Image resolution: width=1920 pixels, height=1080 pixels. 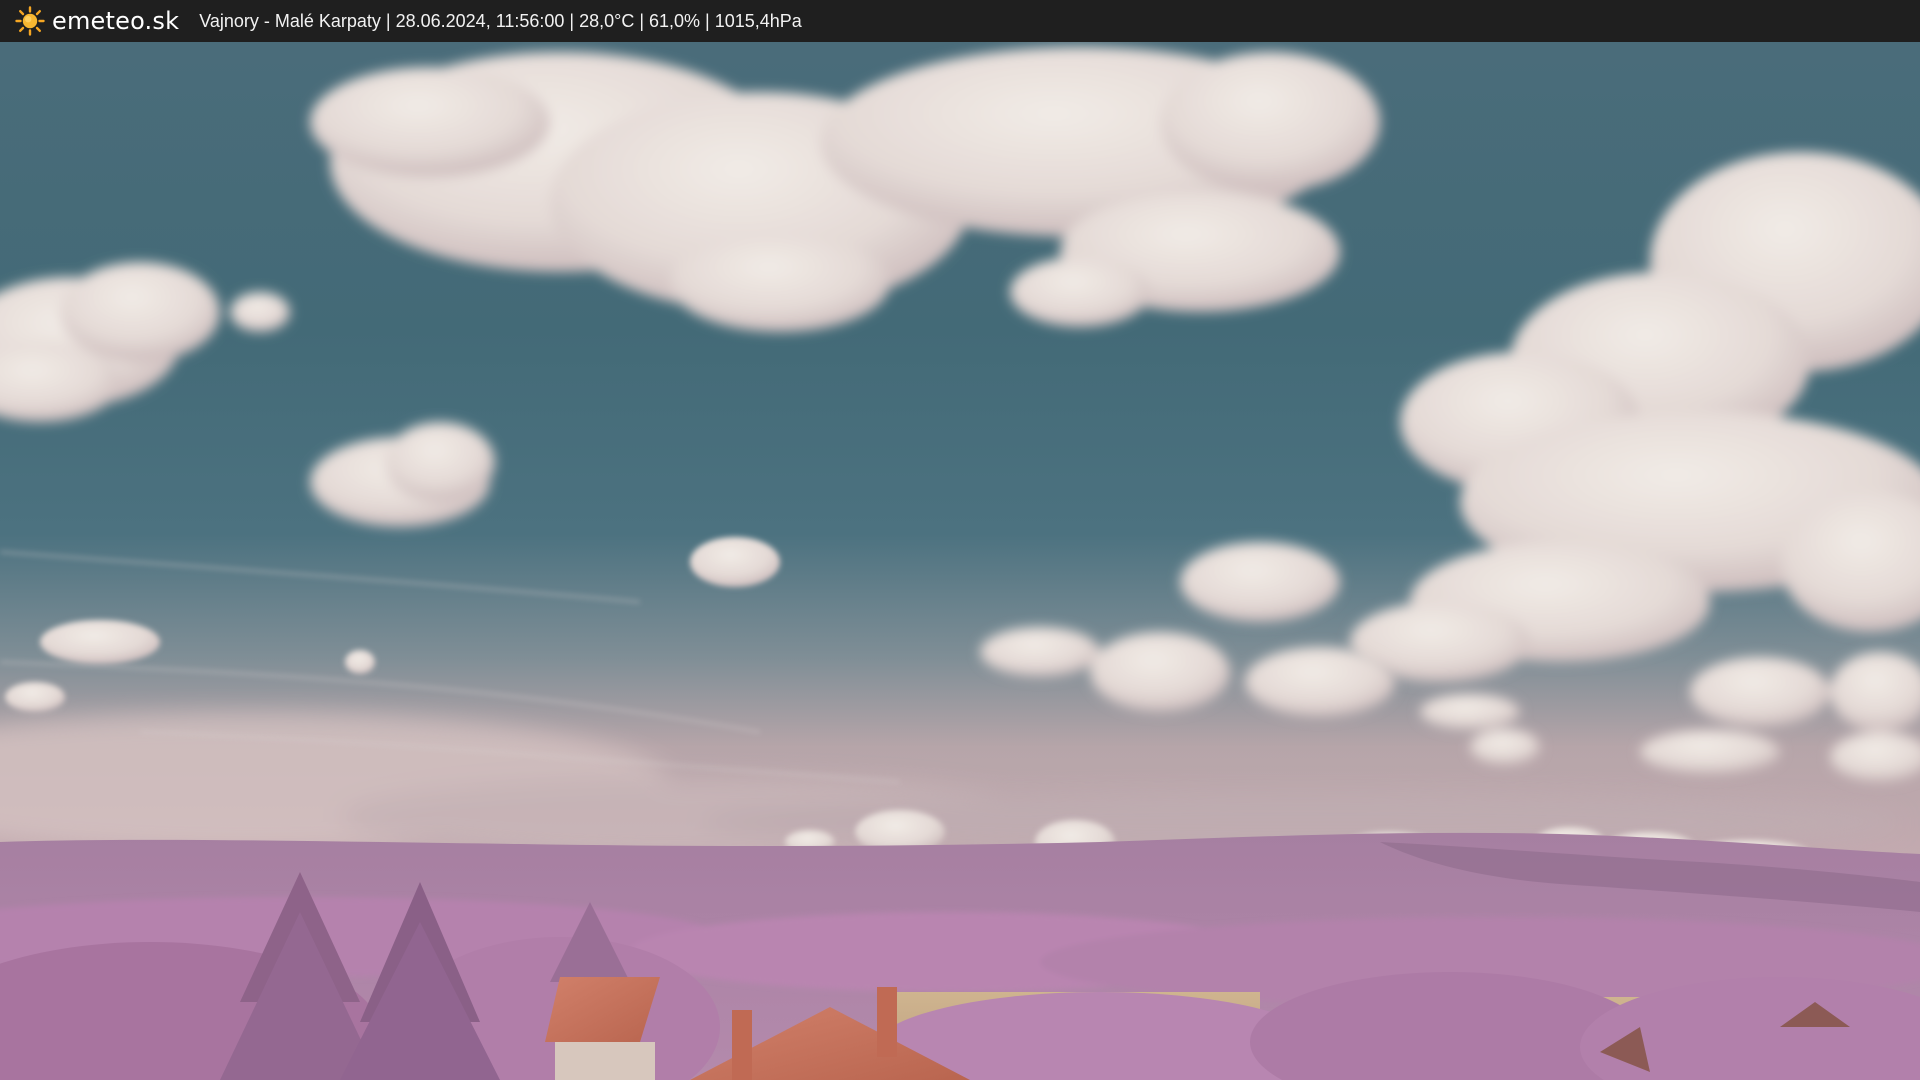 I want to click on house-left, so click(x=602, y=1028).